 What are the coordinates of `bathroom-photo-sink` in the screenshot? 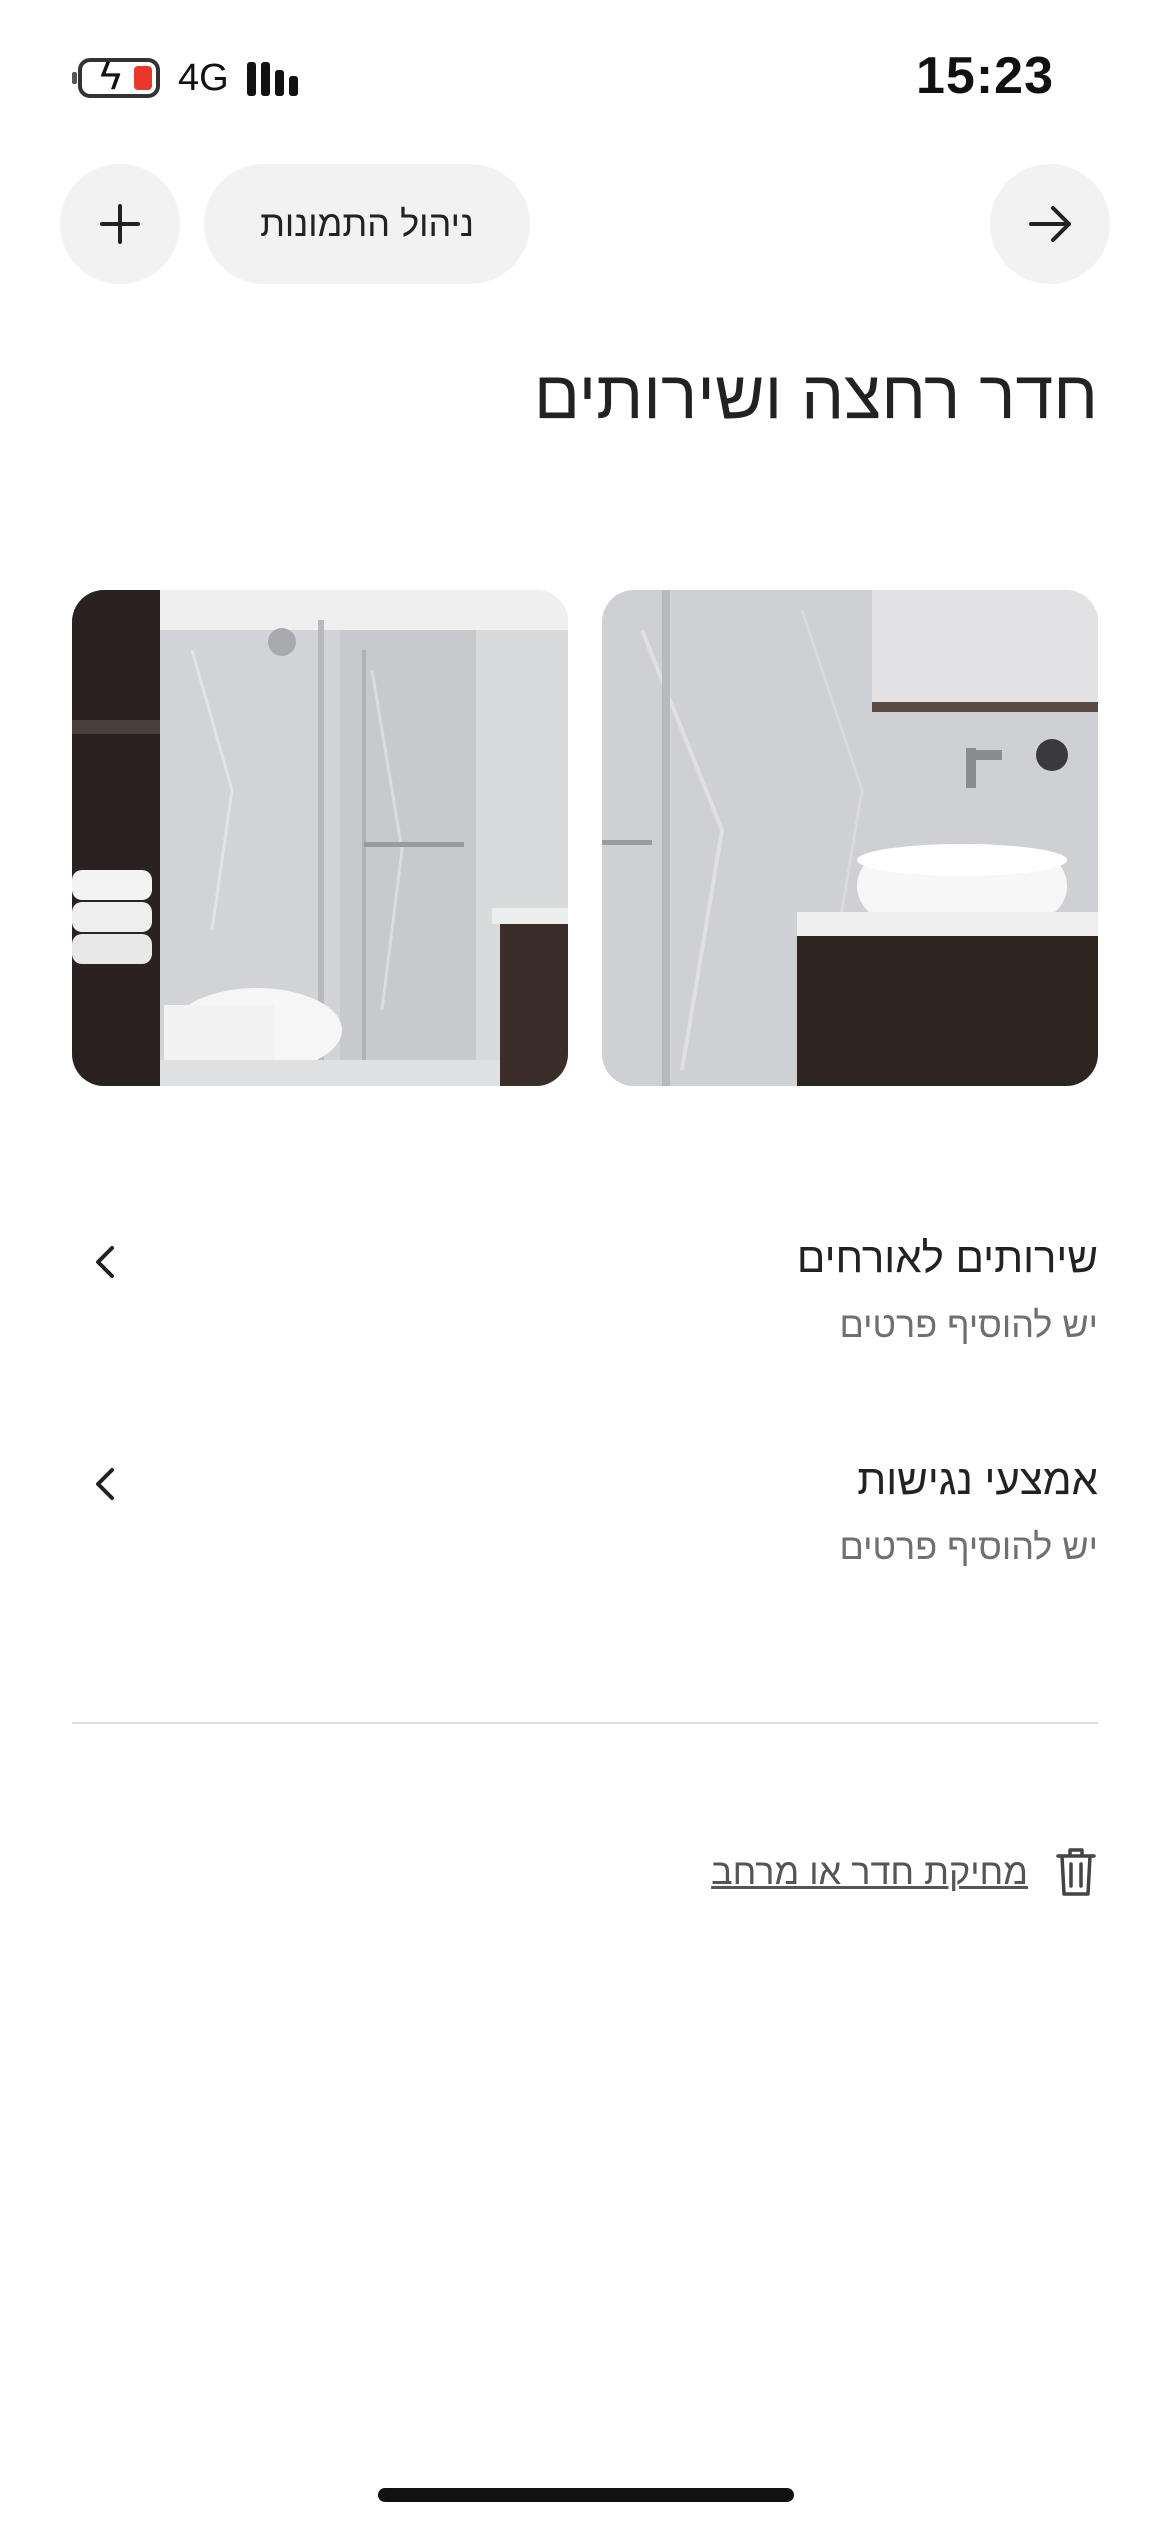 It's located at (850, 838).